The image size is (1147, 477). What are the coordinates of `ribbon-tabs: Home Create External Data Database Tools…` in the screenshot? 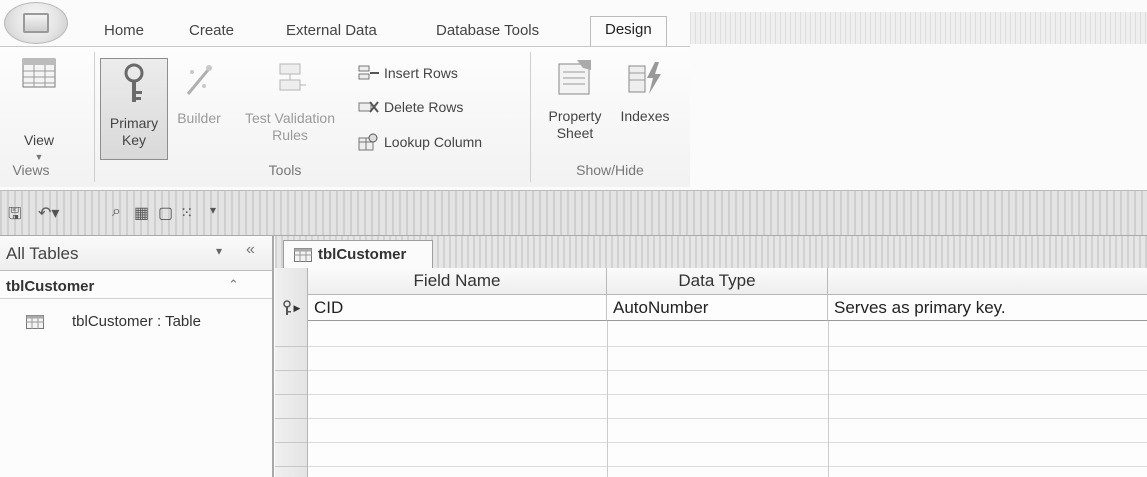 It's located at (608, 32).